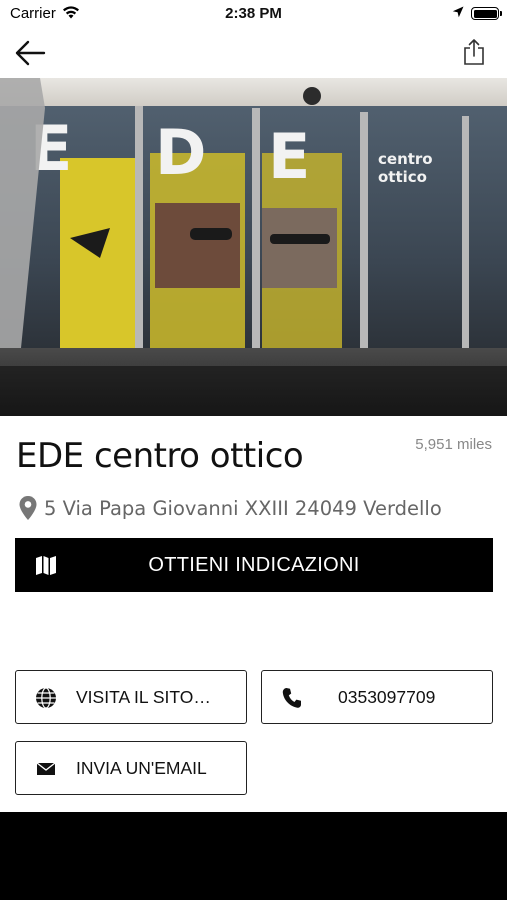 The width and height of the screenshot is (507, 900). I want to click on directions-label: OTTIENI INDICAZIONI, so click(254, 564).